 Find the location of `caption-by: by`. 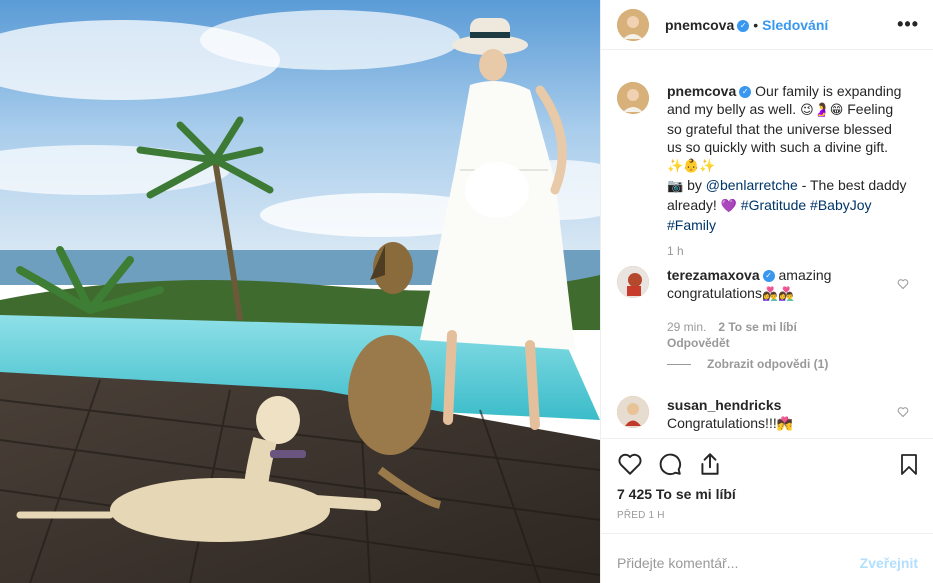

caption-by: by is located at coordinates (694, 185).